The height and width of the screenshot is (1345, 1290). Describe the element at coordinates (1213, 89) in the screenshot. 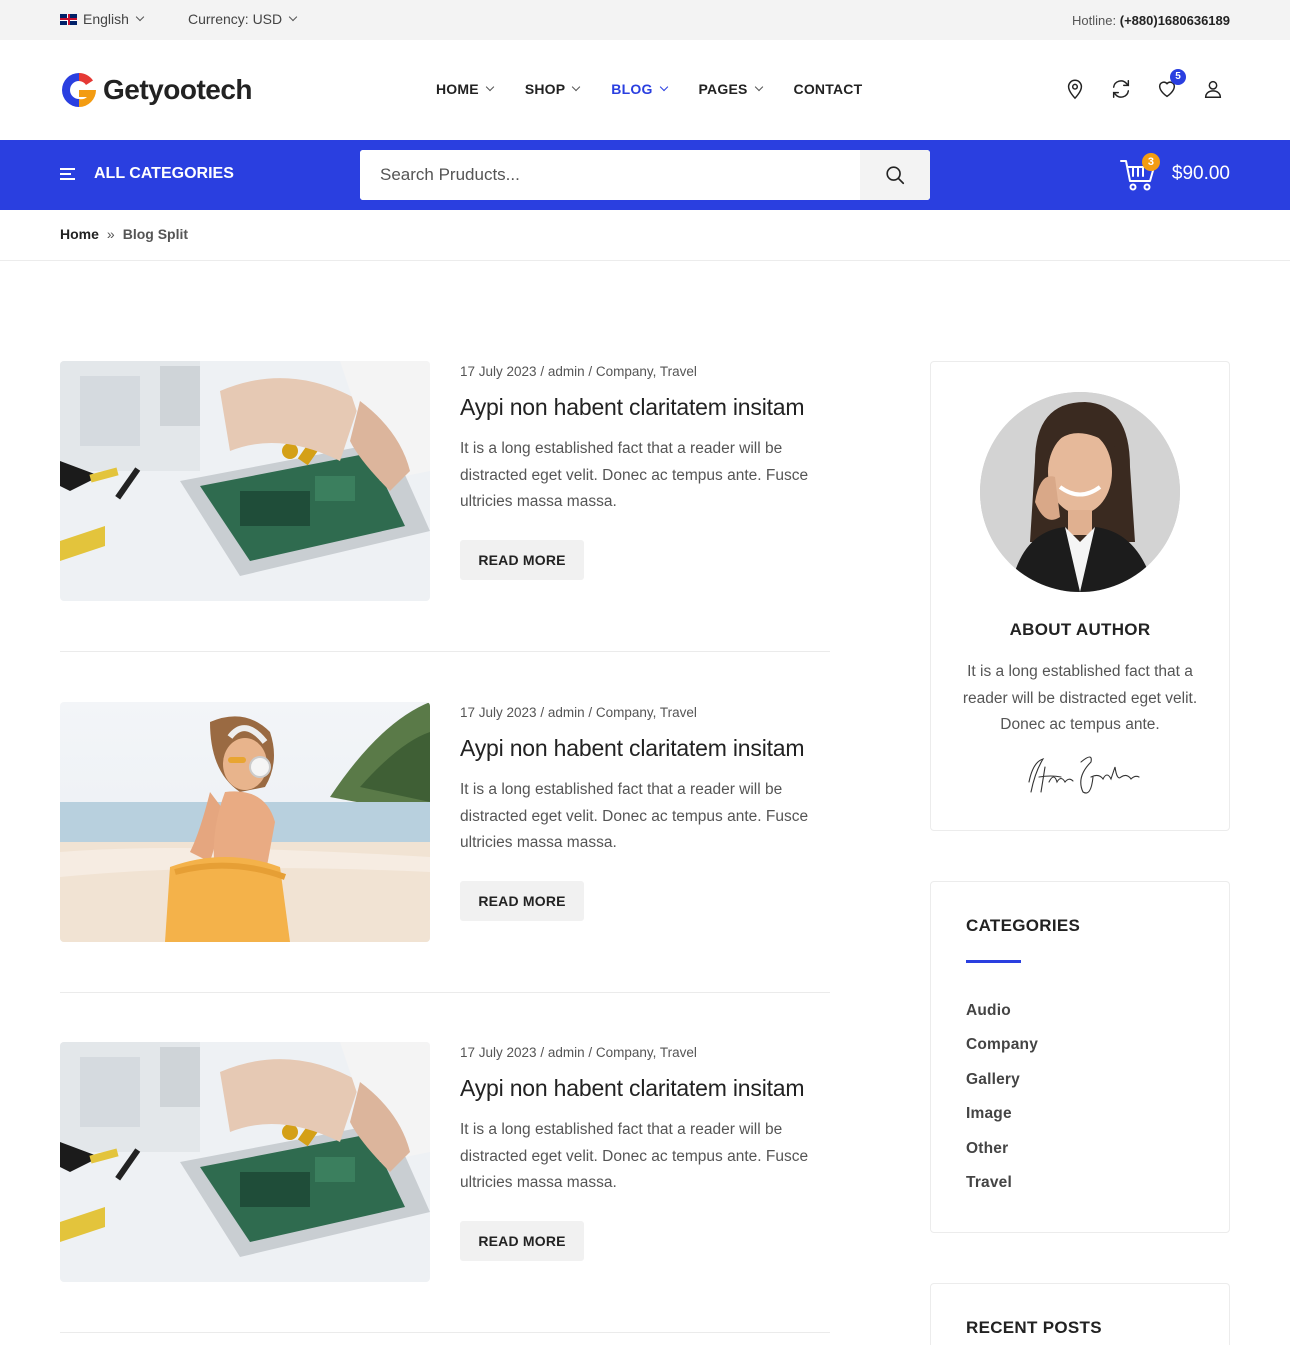

I see `user-icon` at that location.